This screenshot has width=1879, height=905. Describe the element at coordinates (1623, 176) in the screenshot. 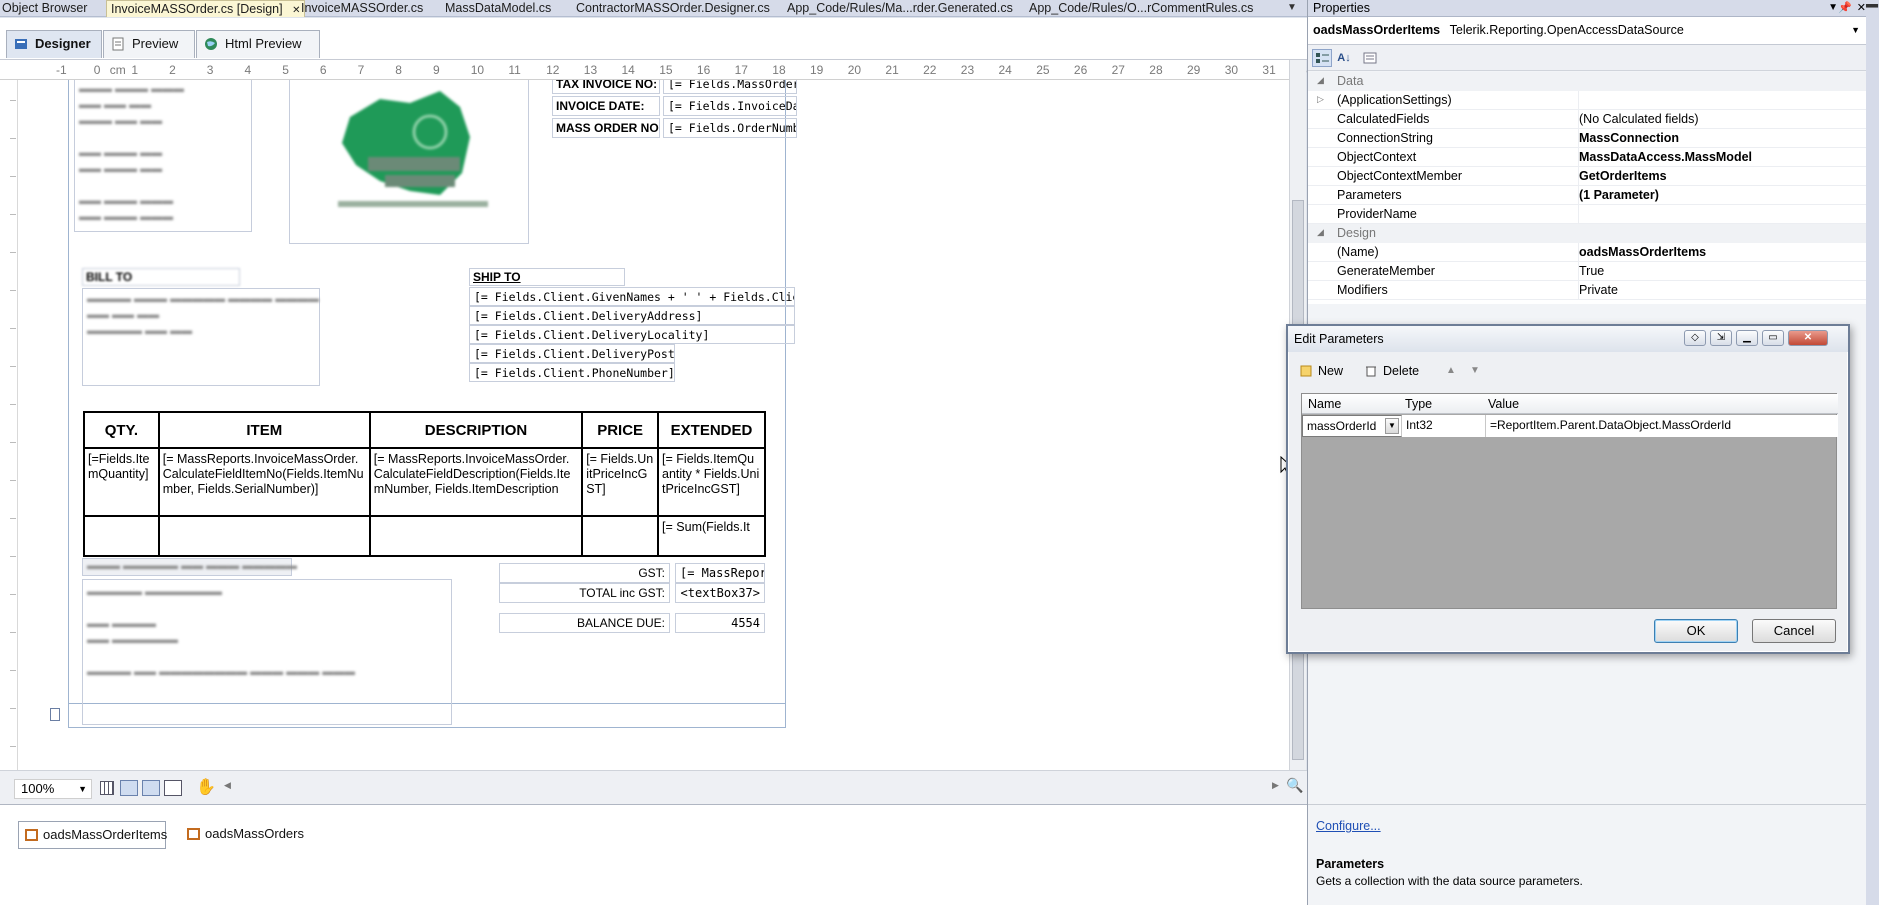

I see `property-value: GetOrderItems` at that location.